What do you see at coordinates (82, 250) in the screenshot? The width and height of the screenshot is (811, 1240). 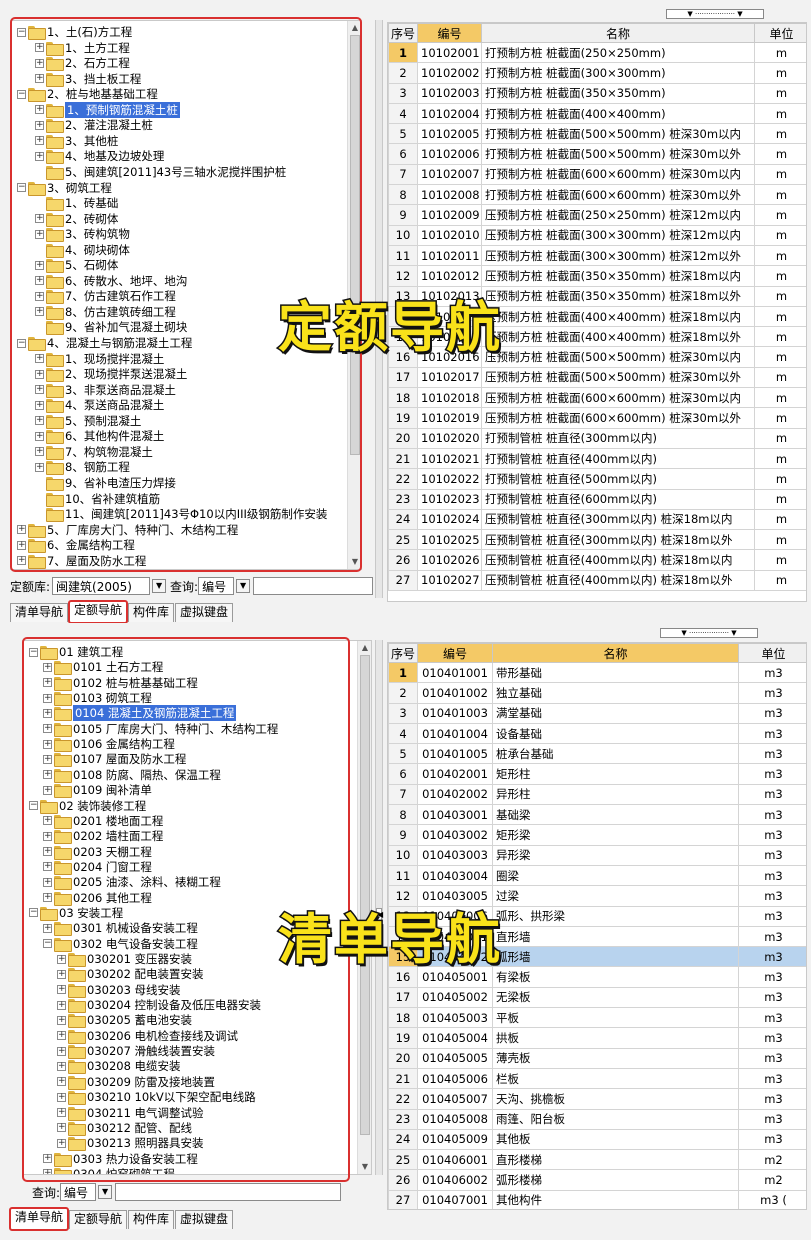 I see `tree-node: 4、砌块砌体` at bounding box center [82, 250].